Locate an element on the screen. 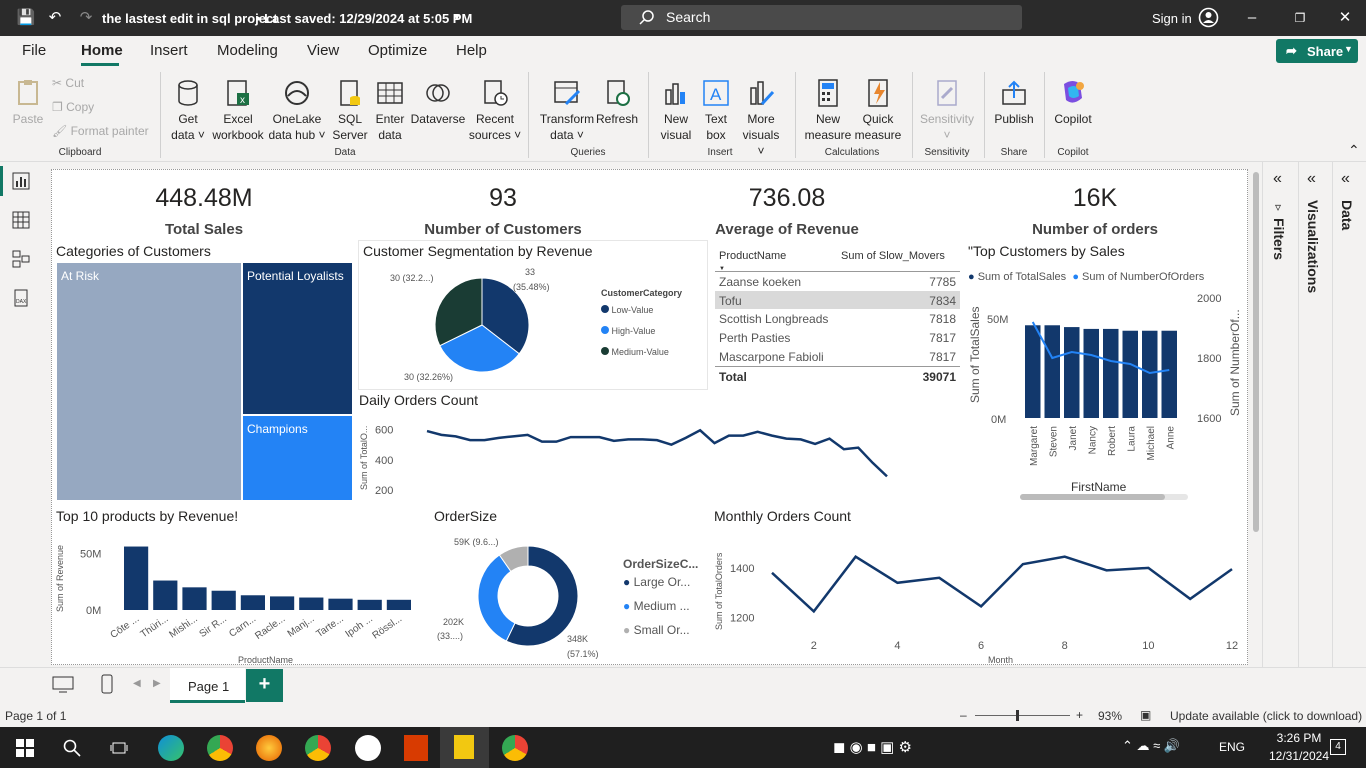  table-row: Zaanse koeken 7785 is located at coordinates (837, 281).